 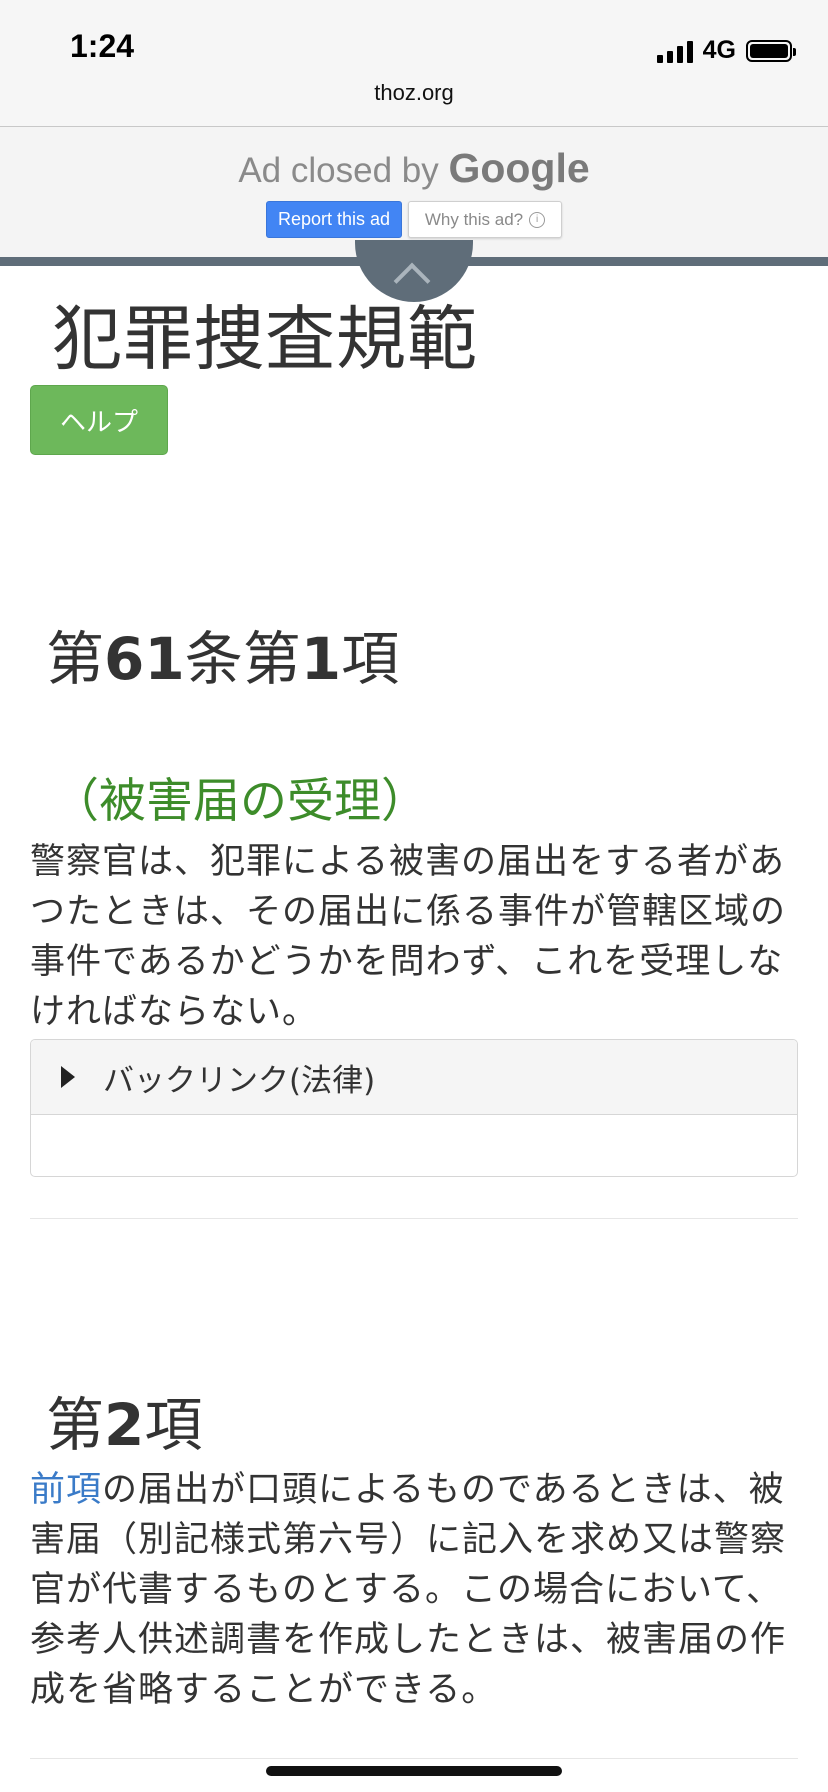 I want to click on section-divider, so click(x=414, y=1218).